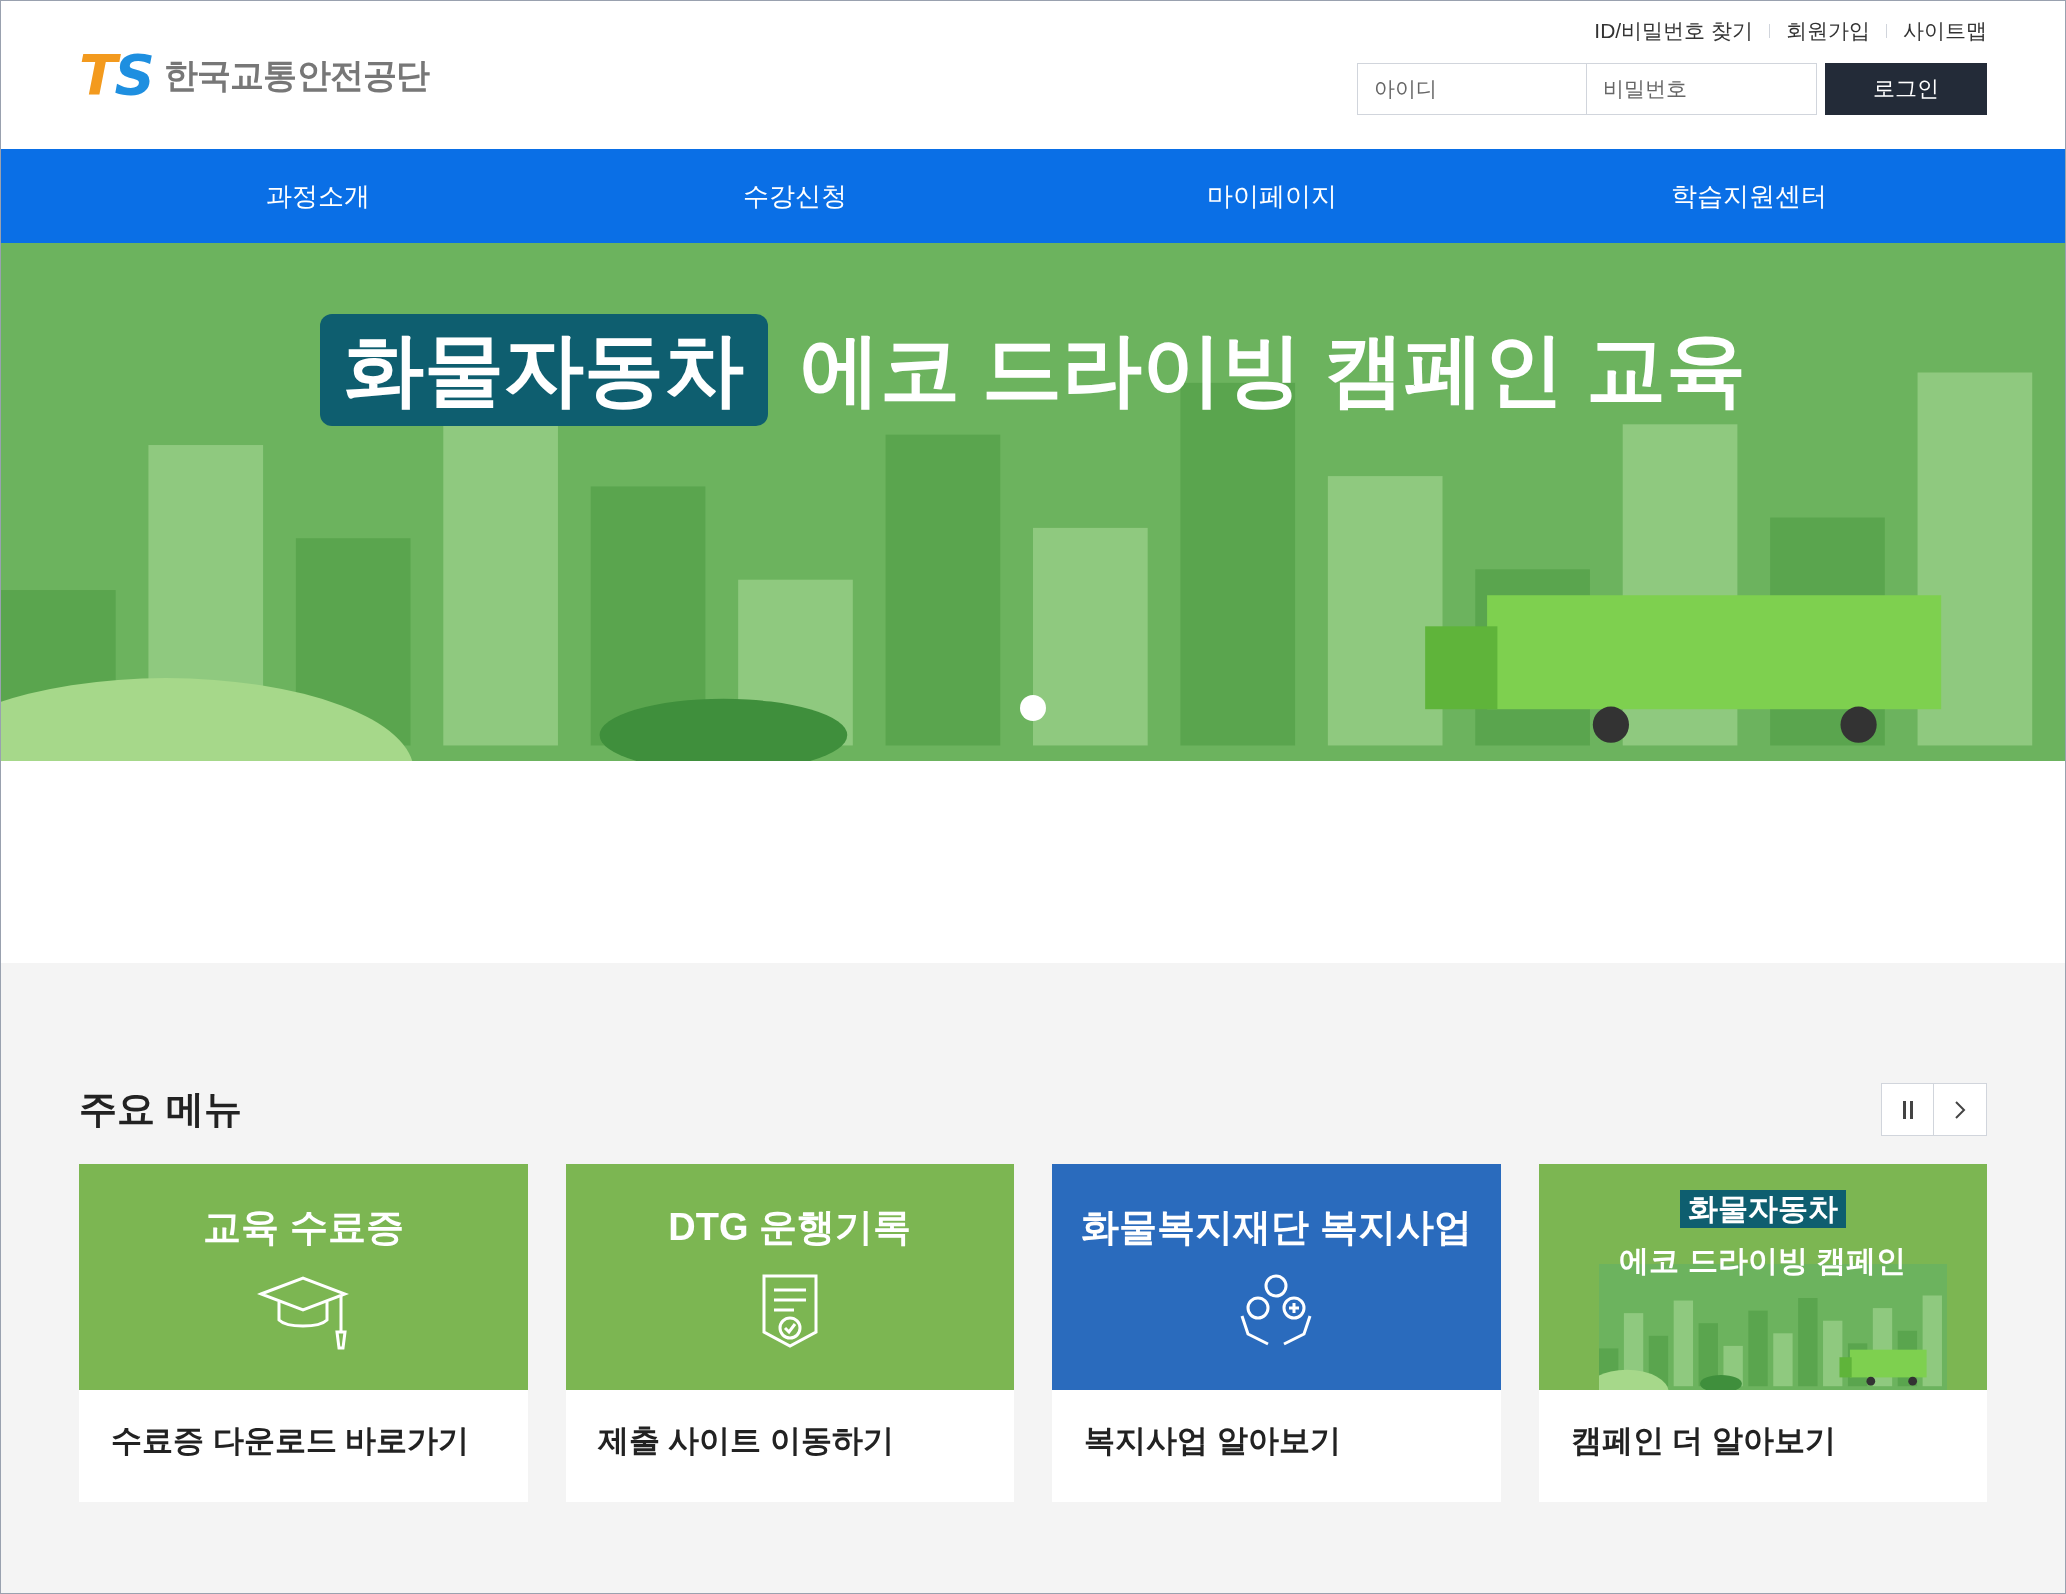 This screenshot has height=1594, width=2066. Describe the element at coordinates (1276, 1227) in the screenshot. I see `card-title: 화물복지재단 복지사업` at that location.